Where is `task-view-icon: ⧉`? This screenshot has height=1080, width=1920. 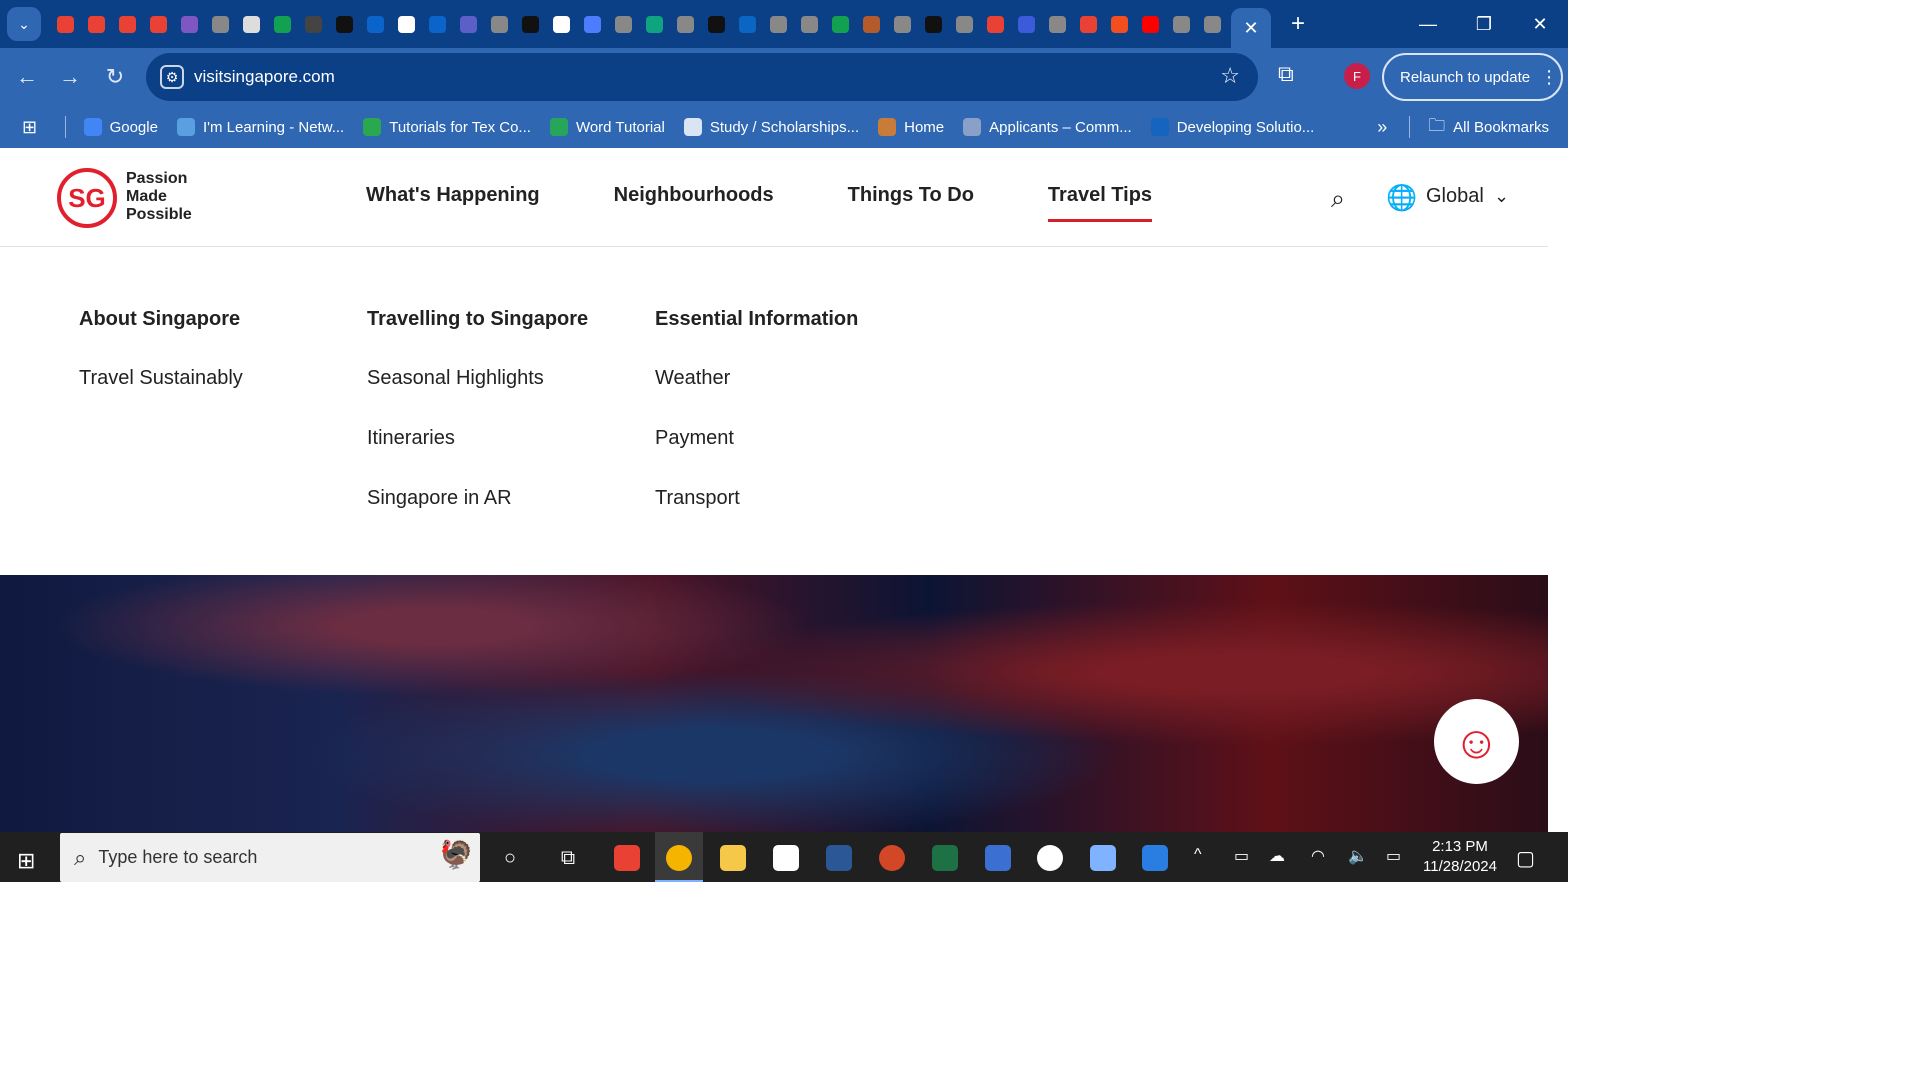
task-view-icon: ⧉ is located at coordinates (568, 858).